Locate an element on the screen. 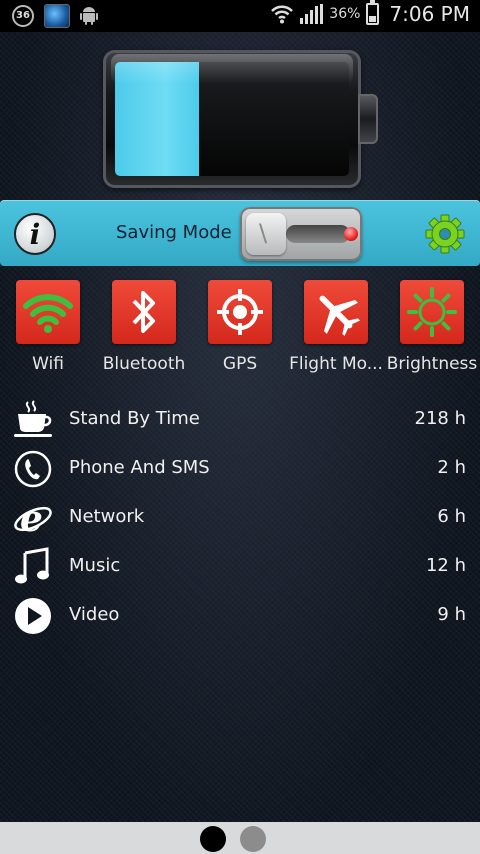 The image size is (480, 854). notification-count: 36 is located at coordinates (23, 15).